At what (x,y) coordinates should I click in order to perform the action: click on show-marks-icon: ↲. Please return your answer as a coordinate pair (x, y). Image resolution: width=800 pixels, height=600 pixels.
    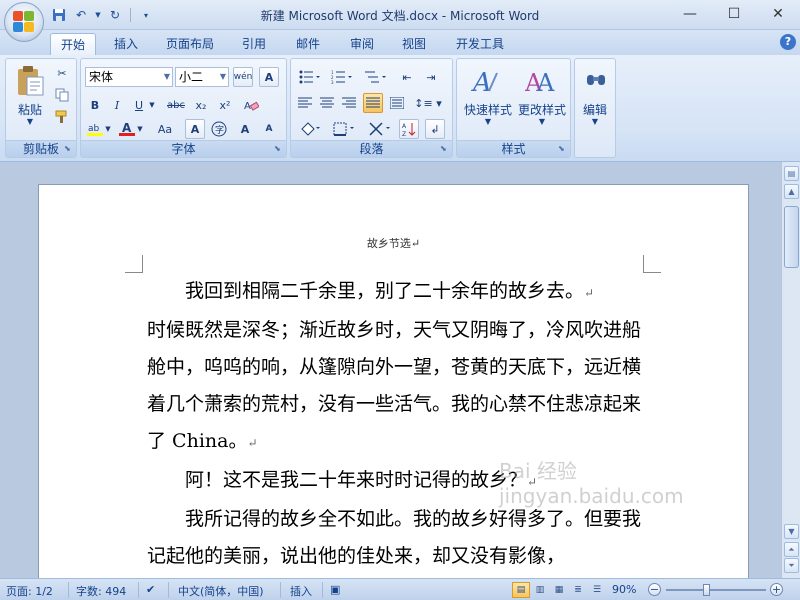
    Looking at the image, I should click on (435, 129).